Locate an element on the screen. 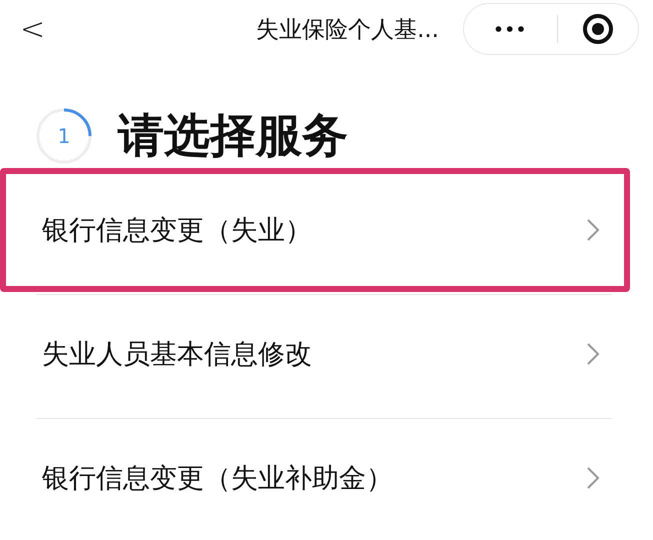 The width and height of the screenshot is (653, 540). target-icon is located at coordinates (597, 29).